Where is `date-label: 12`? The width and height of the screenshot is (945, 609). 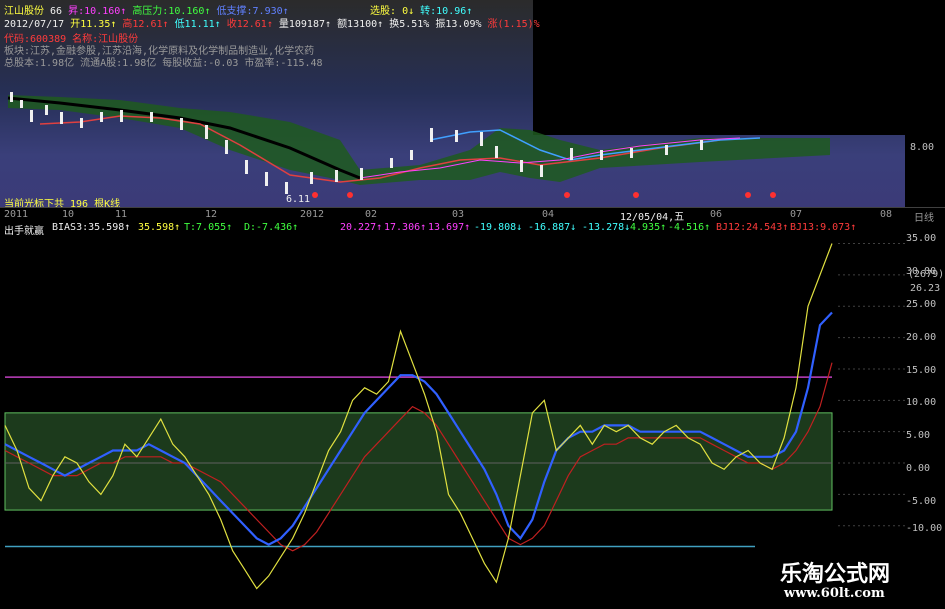
date-label: 12 is located at coordinates (211, 214).